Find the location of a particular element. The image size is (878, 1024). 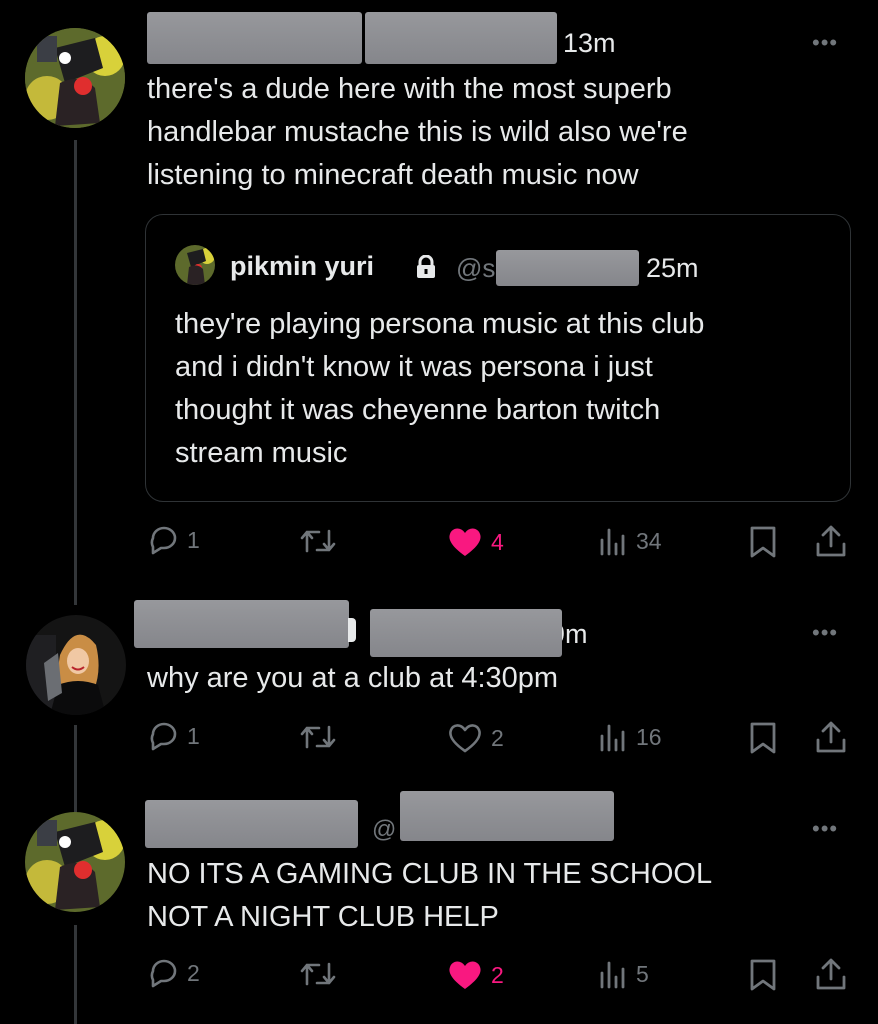

like-button: 4 is located at coordinates (475, 542).